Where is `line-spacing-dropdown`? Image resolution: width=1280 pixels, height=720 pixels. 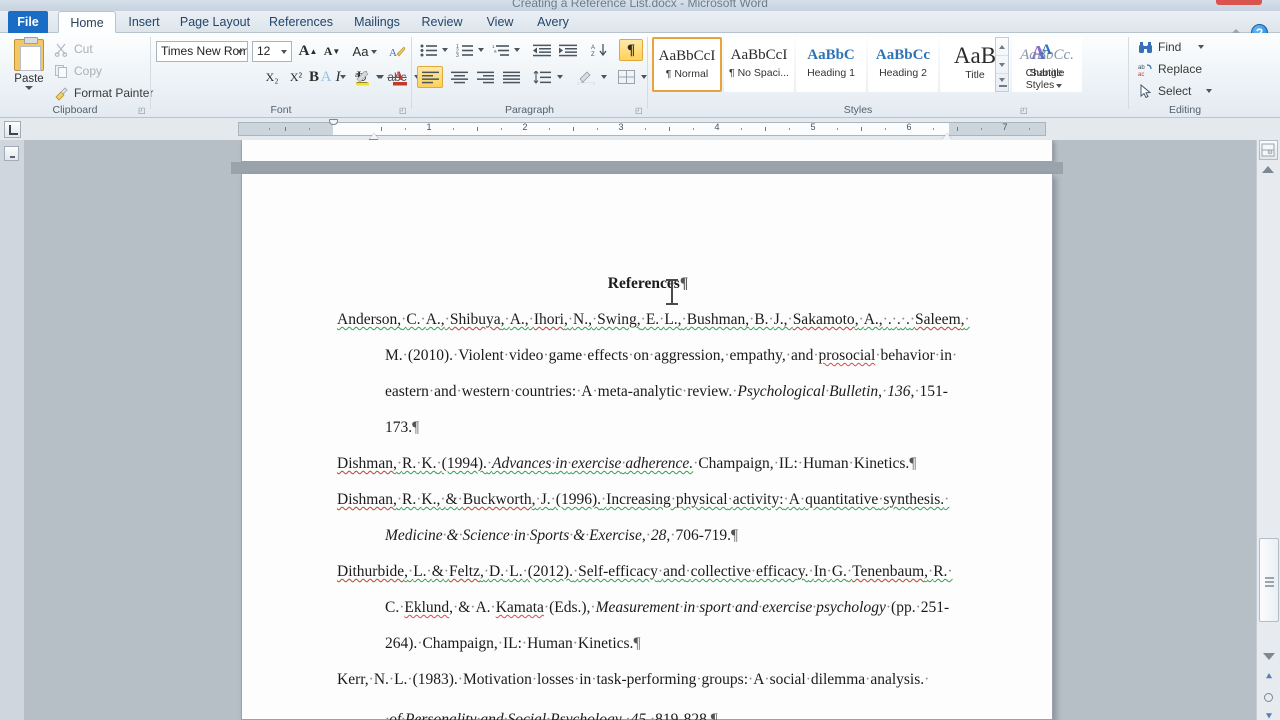 line-spacing-dropdown is located at coordinates (559, 77).